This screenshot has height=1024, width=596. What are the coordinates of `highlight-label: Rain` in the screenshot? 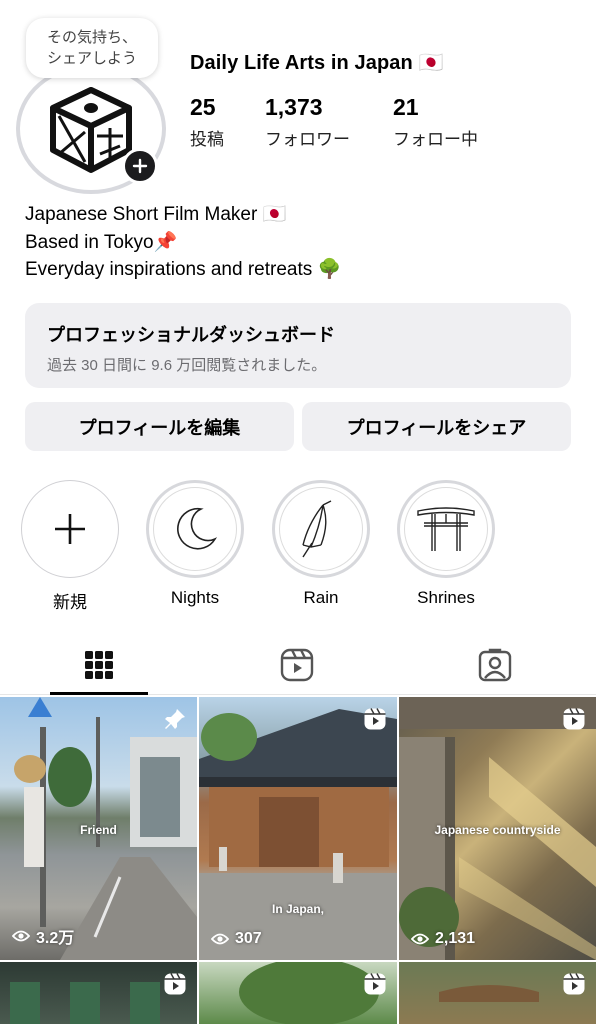 It's located at (321, 597).